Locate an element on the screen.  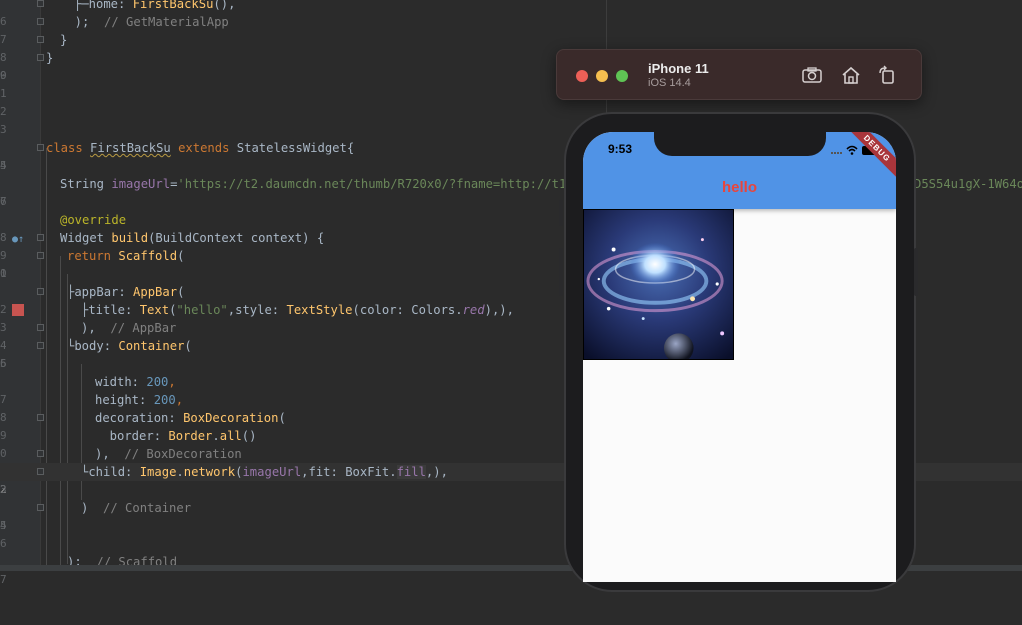
device-notch is located at coordinates (740, 144).